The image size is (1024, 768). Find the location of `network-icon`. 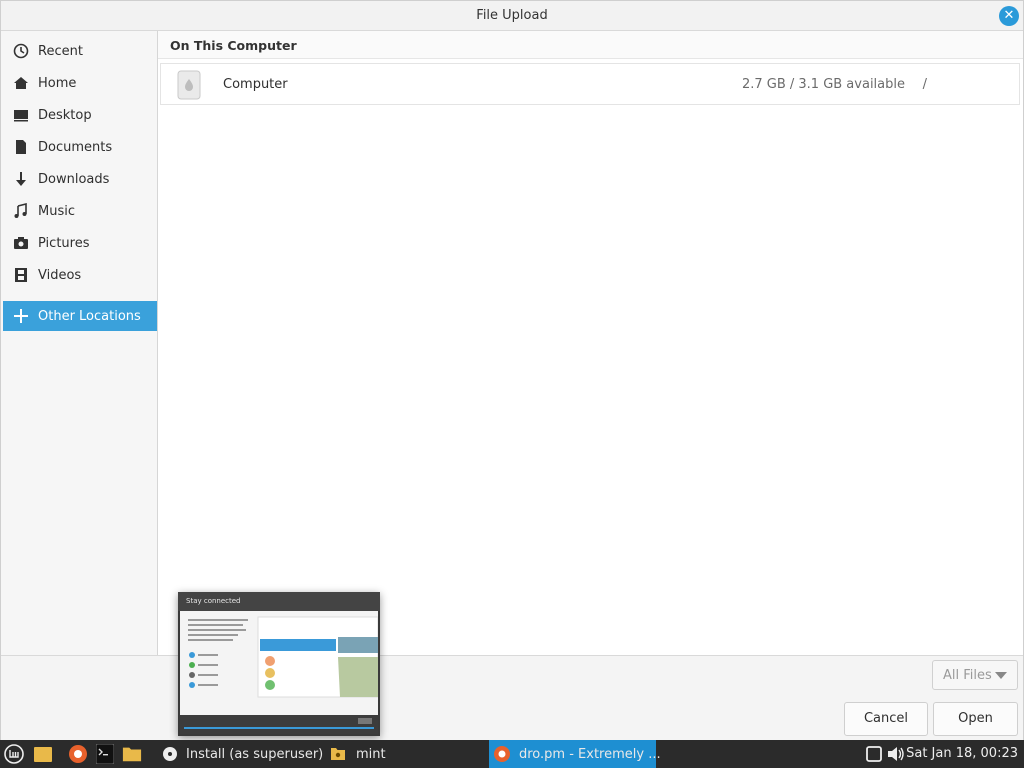

network-icon is located at coordinates (874, 754).